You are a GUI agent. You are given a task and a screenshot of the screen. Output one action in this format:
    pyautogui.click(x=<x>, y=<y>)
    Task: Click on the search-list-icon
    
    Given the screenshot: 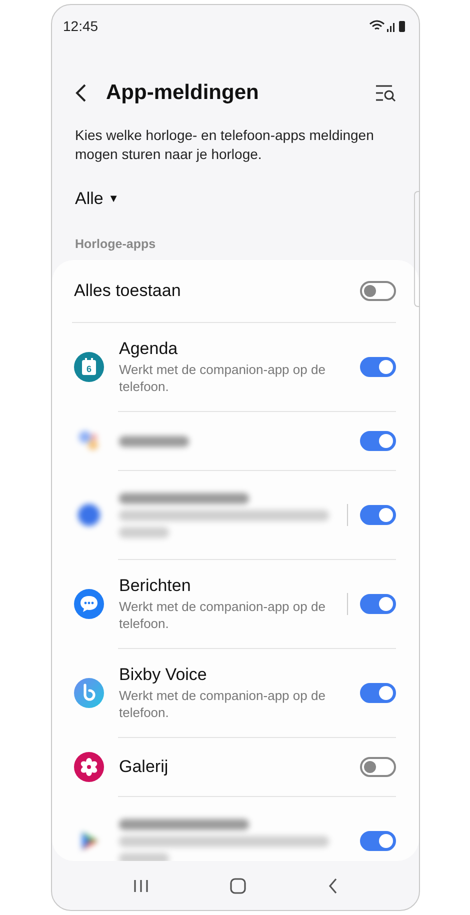 What is the action you would take?
    pyautogui.click(x=386, y=93)
    